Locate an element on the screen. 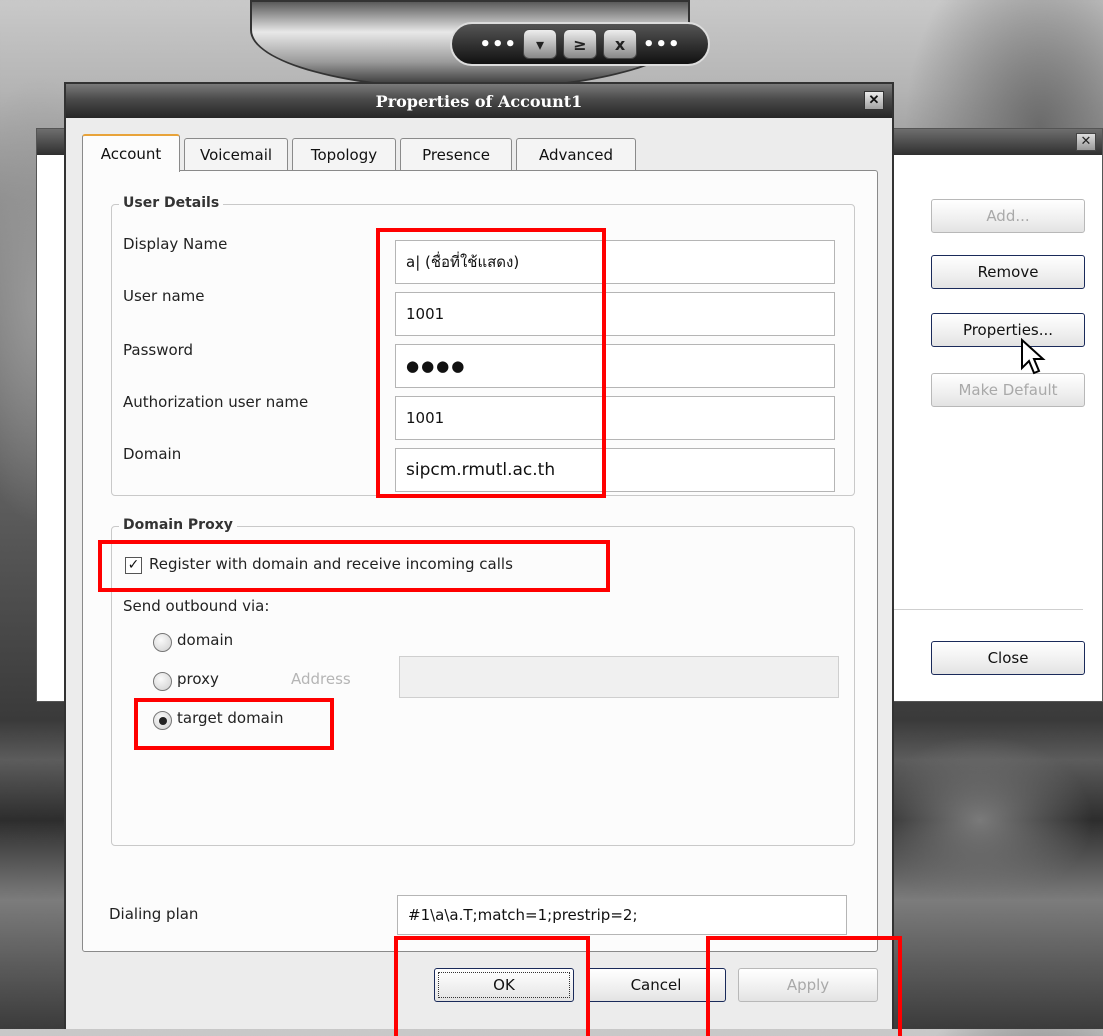 The width and height of the screenshot is (1103, 1036). user-name-field: 1001 is located at coordinates (615, 314).